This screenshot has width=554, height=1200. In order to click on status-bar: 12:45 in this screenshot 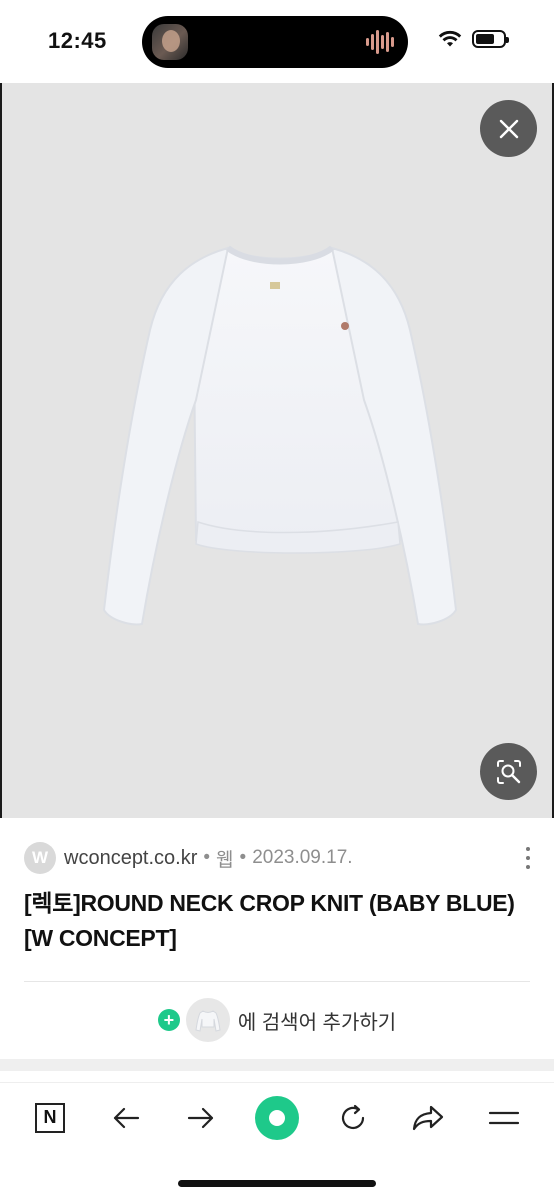, I will do `click(277, 41)`.